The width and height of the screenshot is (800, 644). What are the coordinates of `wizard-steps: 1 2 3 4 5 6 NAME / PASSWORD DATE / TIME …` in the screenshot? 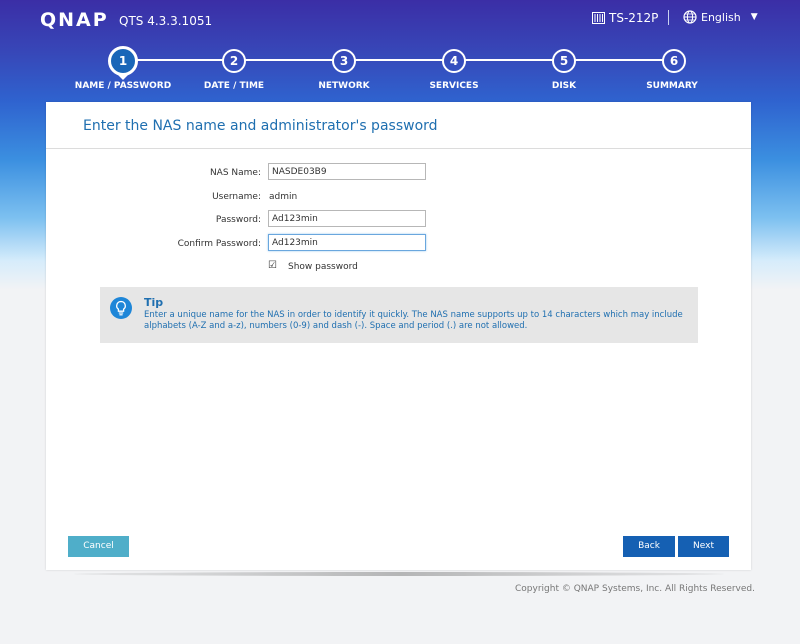 It's located at (400, 70).